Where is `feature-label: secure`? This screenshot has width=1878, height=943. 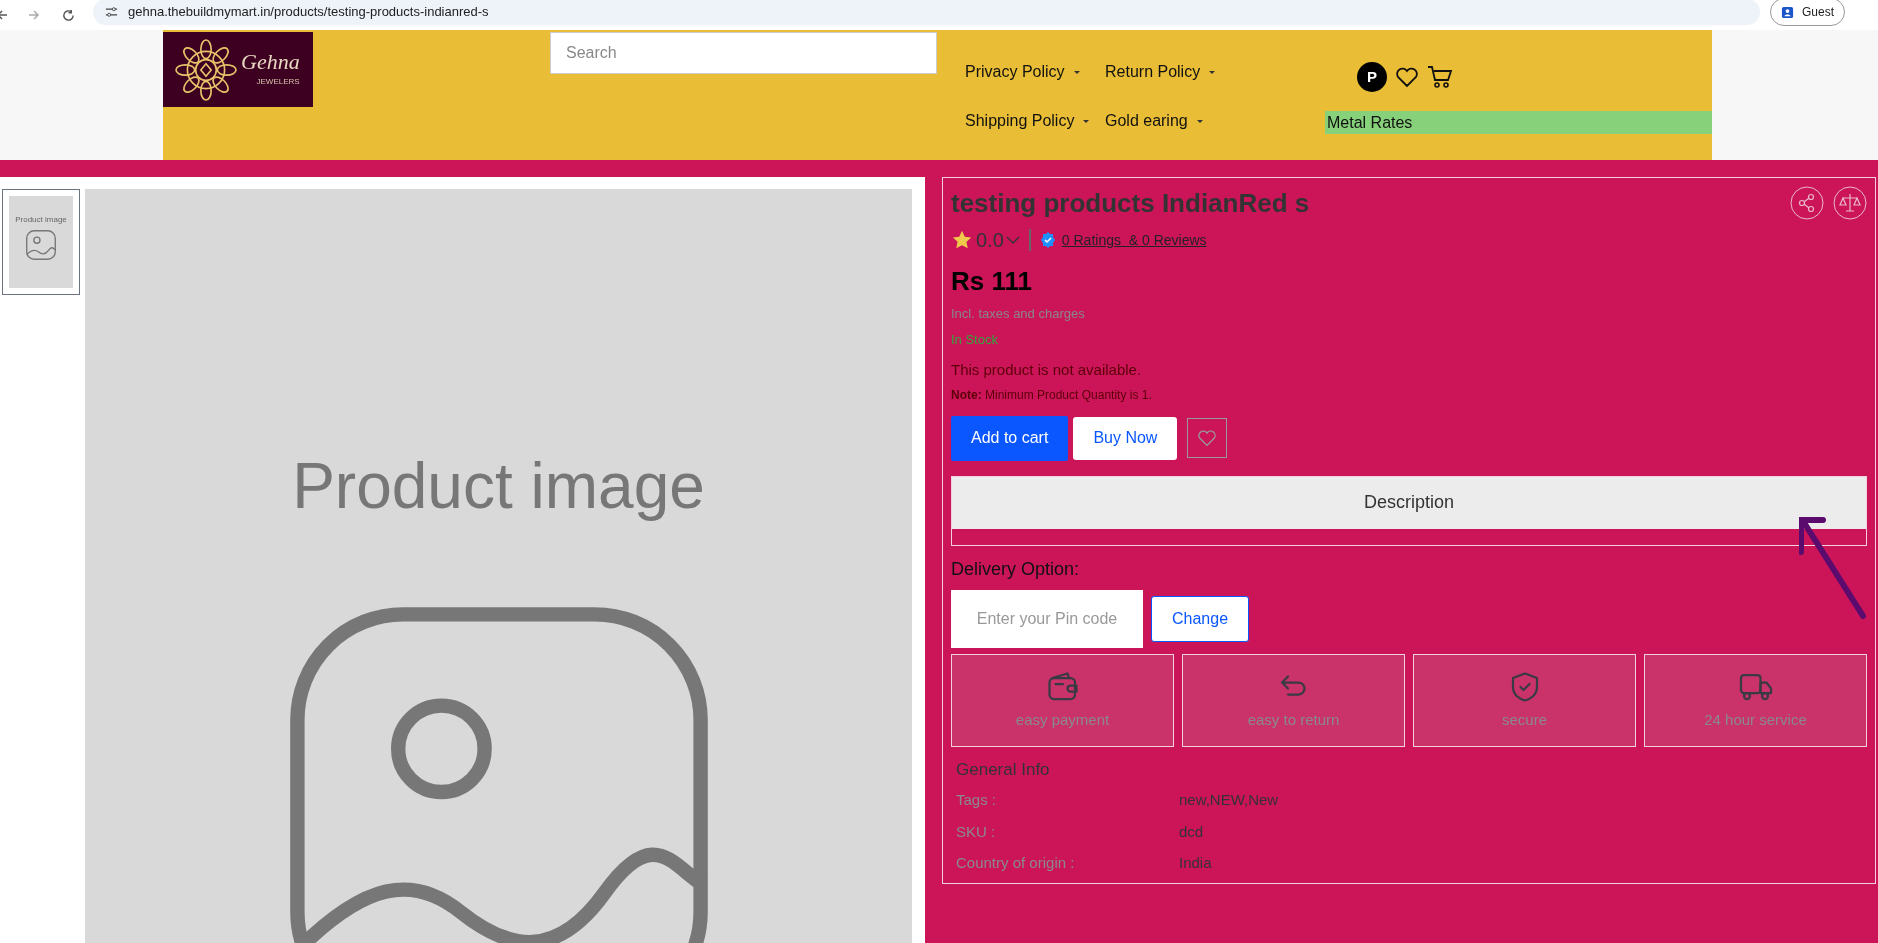
feature-label: secure is located at coordinates (1524, 719).